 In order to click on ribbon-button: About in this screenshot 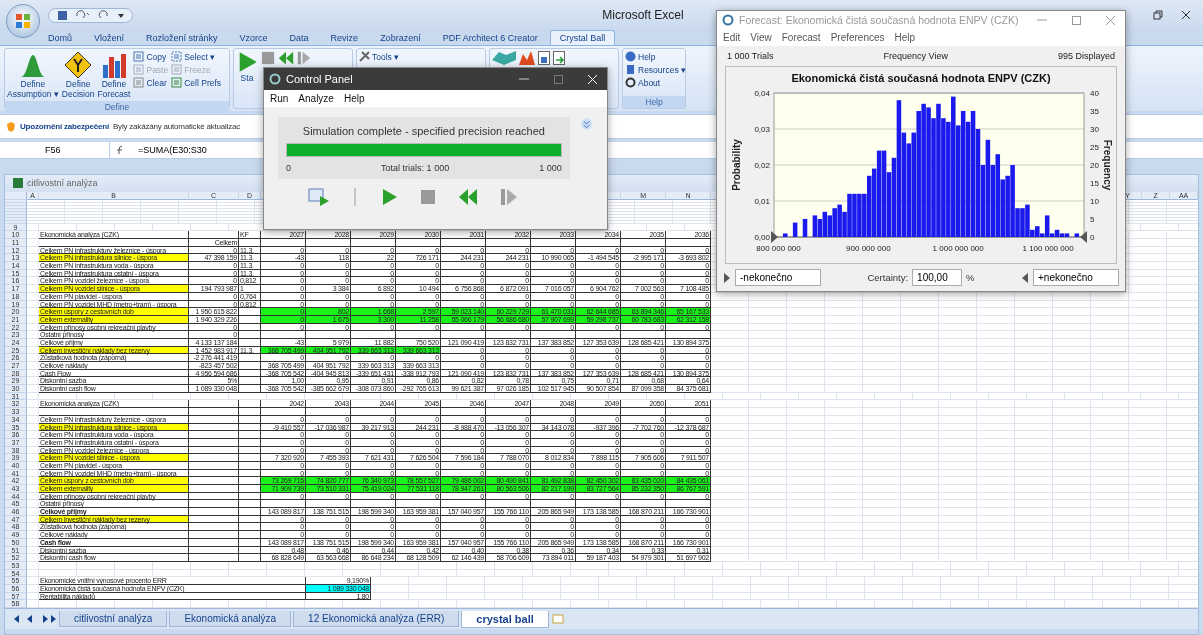, I will do `click(655, 82)`.